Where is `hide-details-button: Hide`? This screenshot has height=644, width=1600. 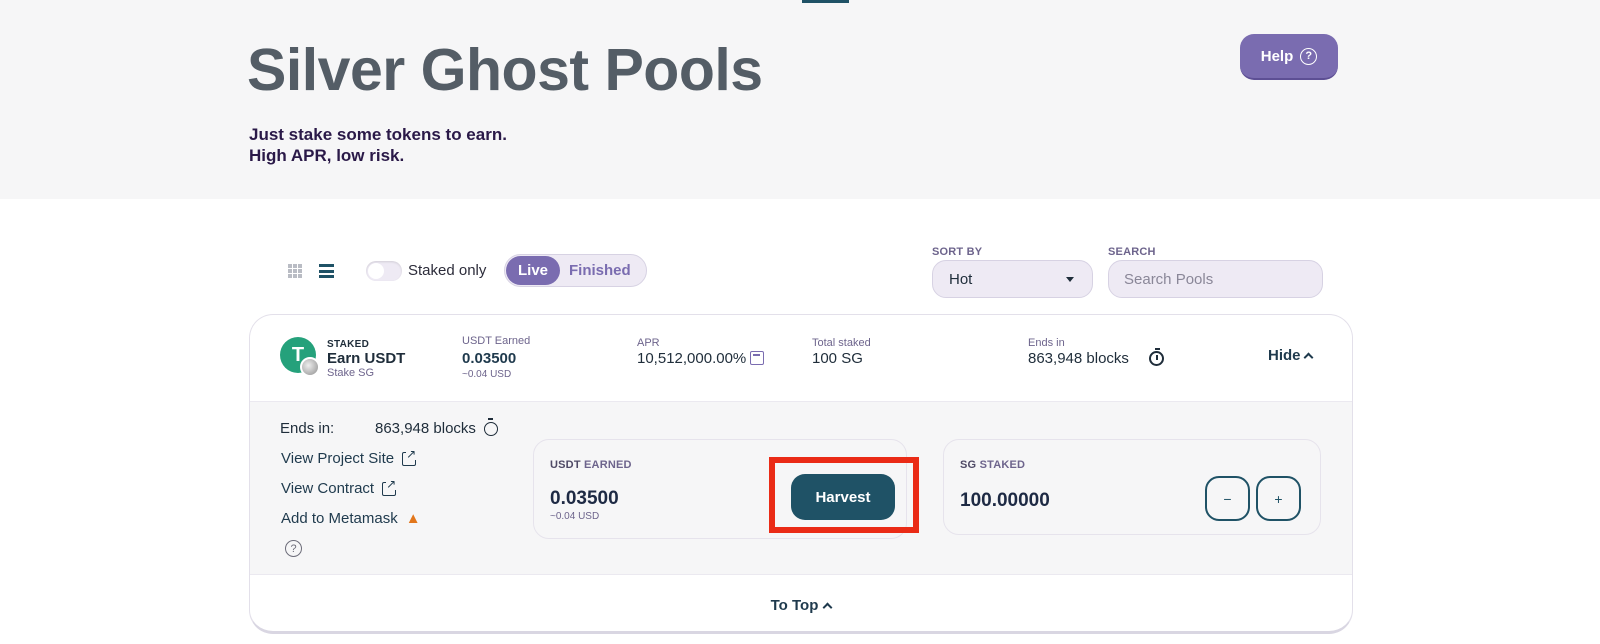 hide-details-button: Hide is located at coordinates (1290, 355).